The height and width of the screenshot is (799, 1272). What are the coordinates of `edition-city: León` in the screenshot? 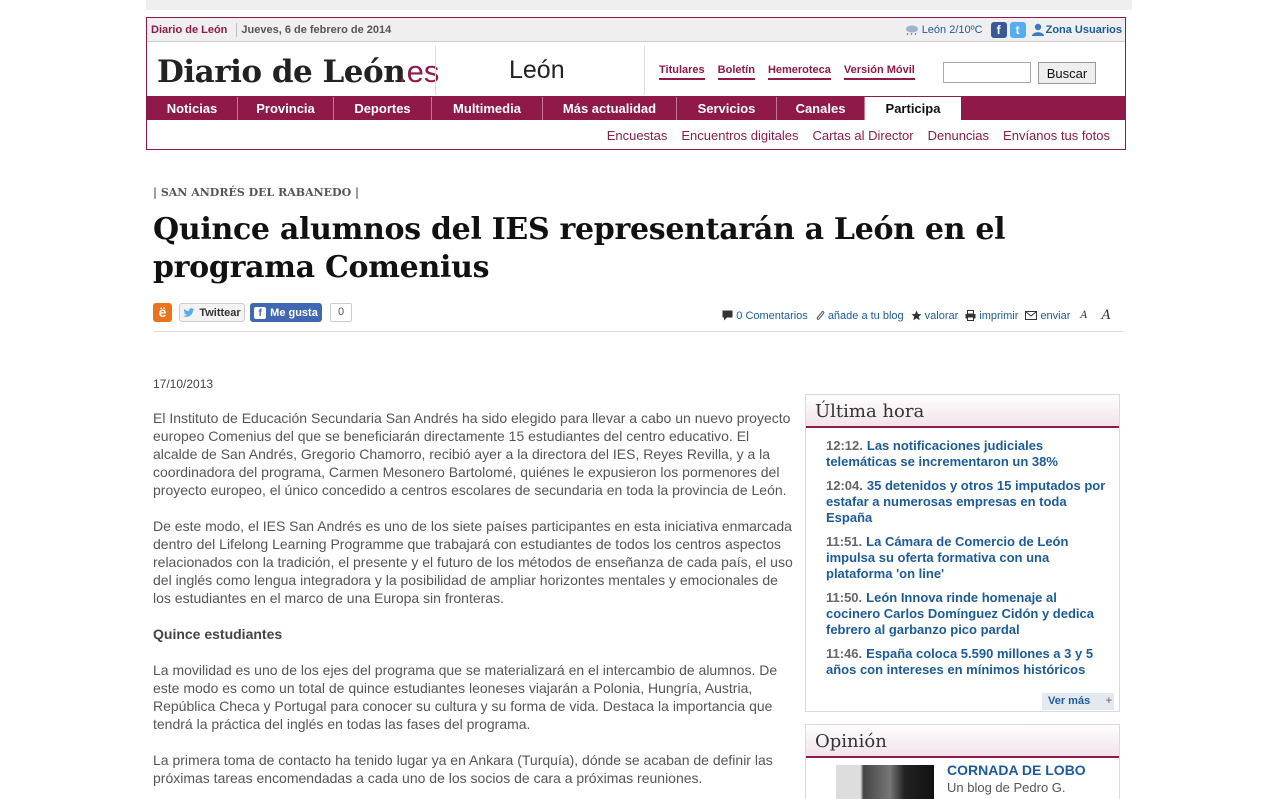 It's located at (537, 70).